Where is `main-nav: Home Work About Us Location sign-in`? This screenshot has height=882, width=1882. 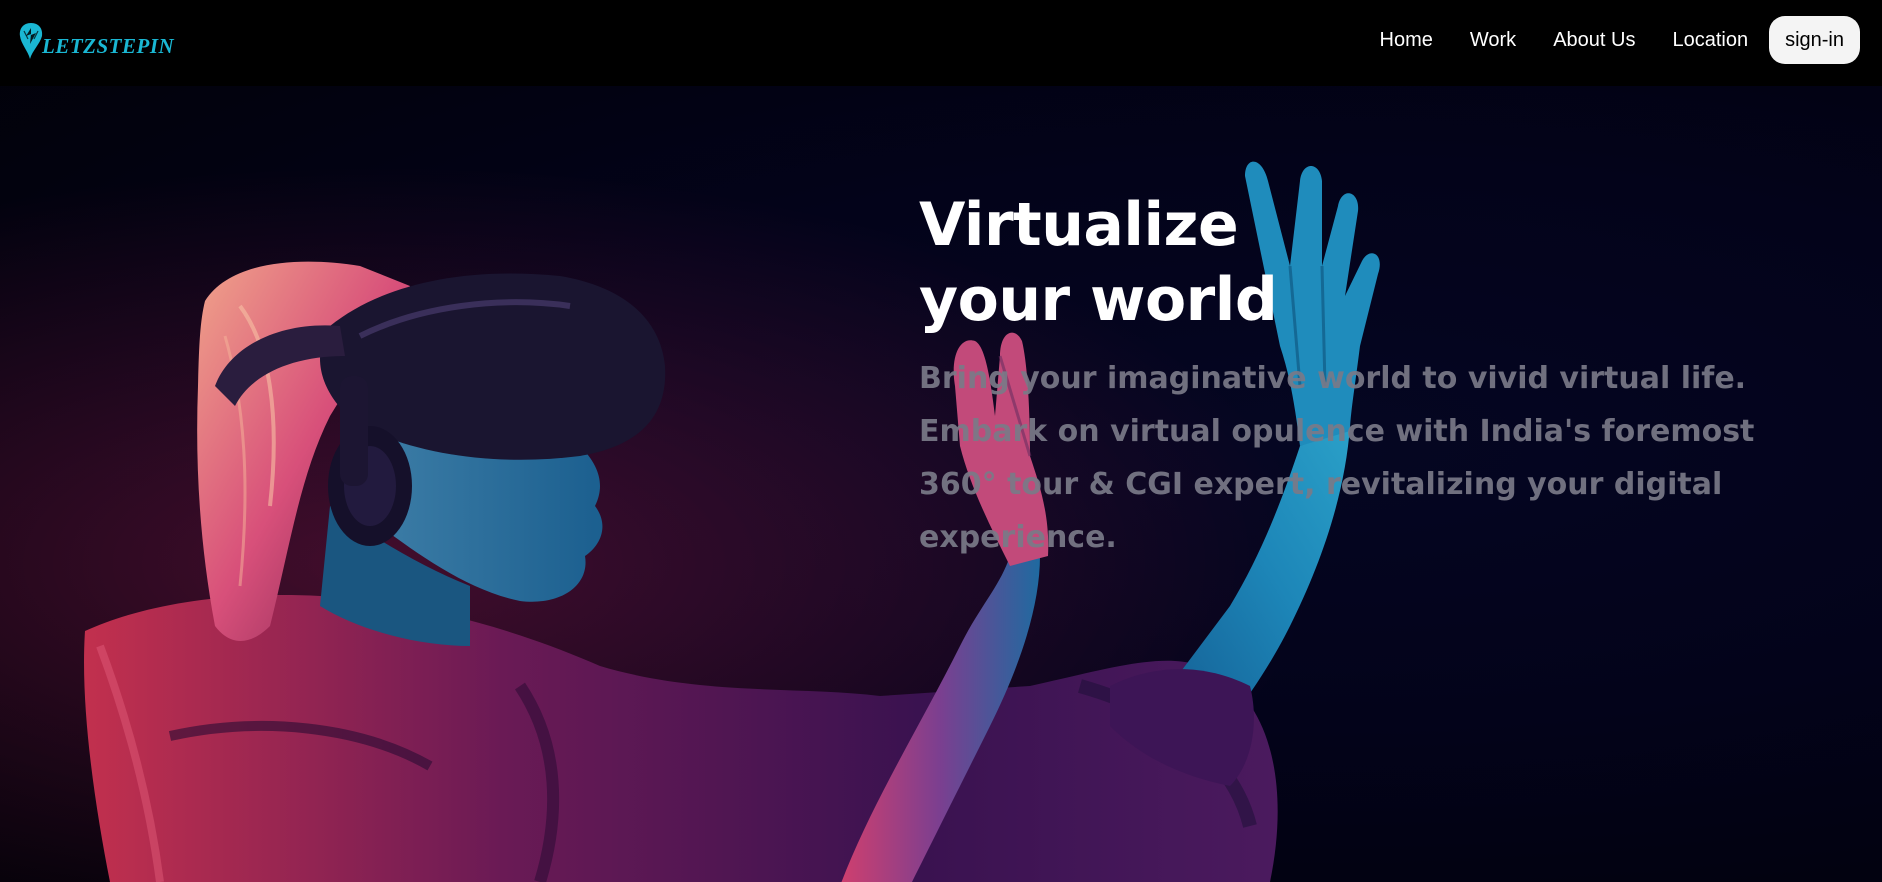
main-nav: Home Work About Us Location sign-in is located at coordinates (1620, 40).